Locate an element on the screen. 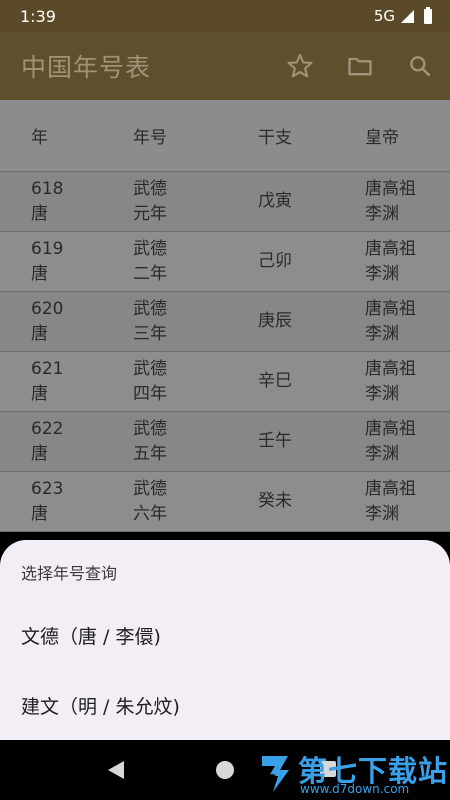  cell-era2: 二年 is located at coordinates (150, 273).